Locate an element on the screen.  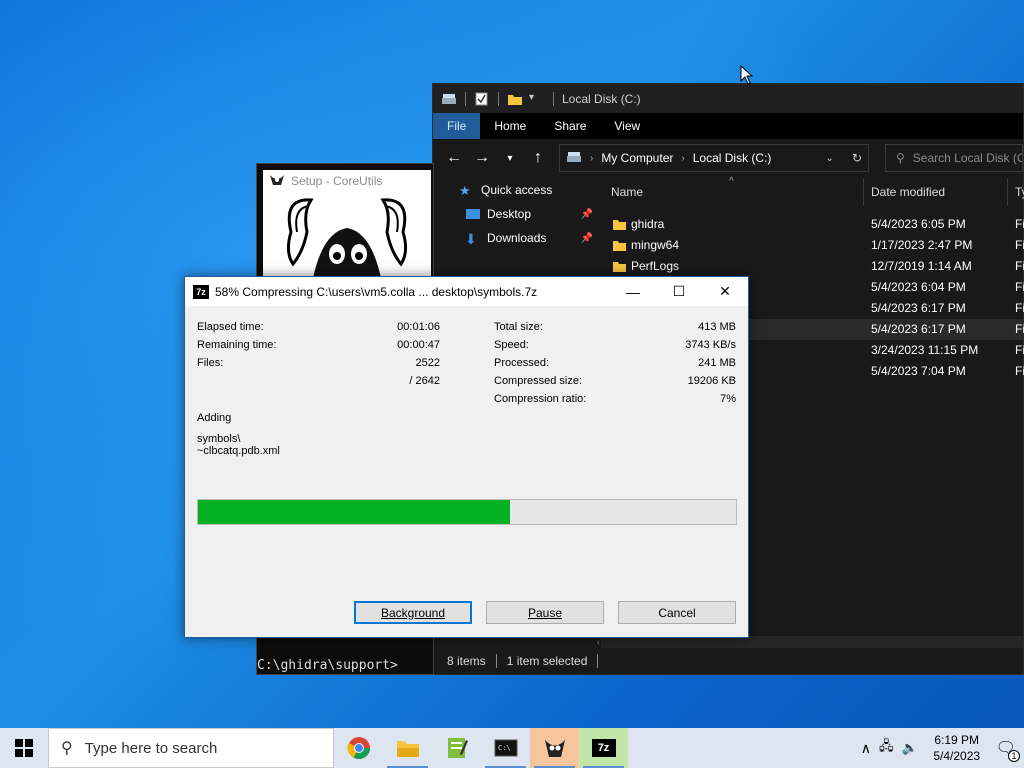
file-date: 3/24/2023 11:15 PM is located at coordinates (925, 350).